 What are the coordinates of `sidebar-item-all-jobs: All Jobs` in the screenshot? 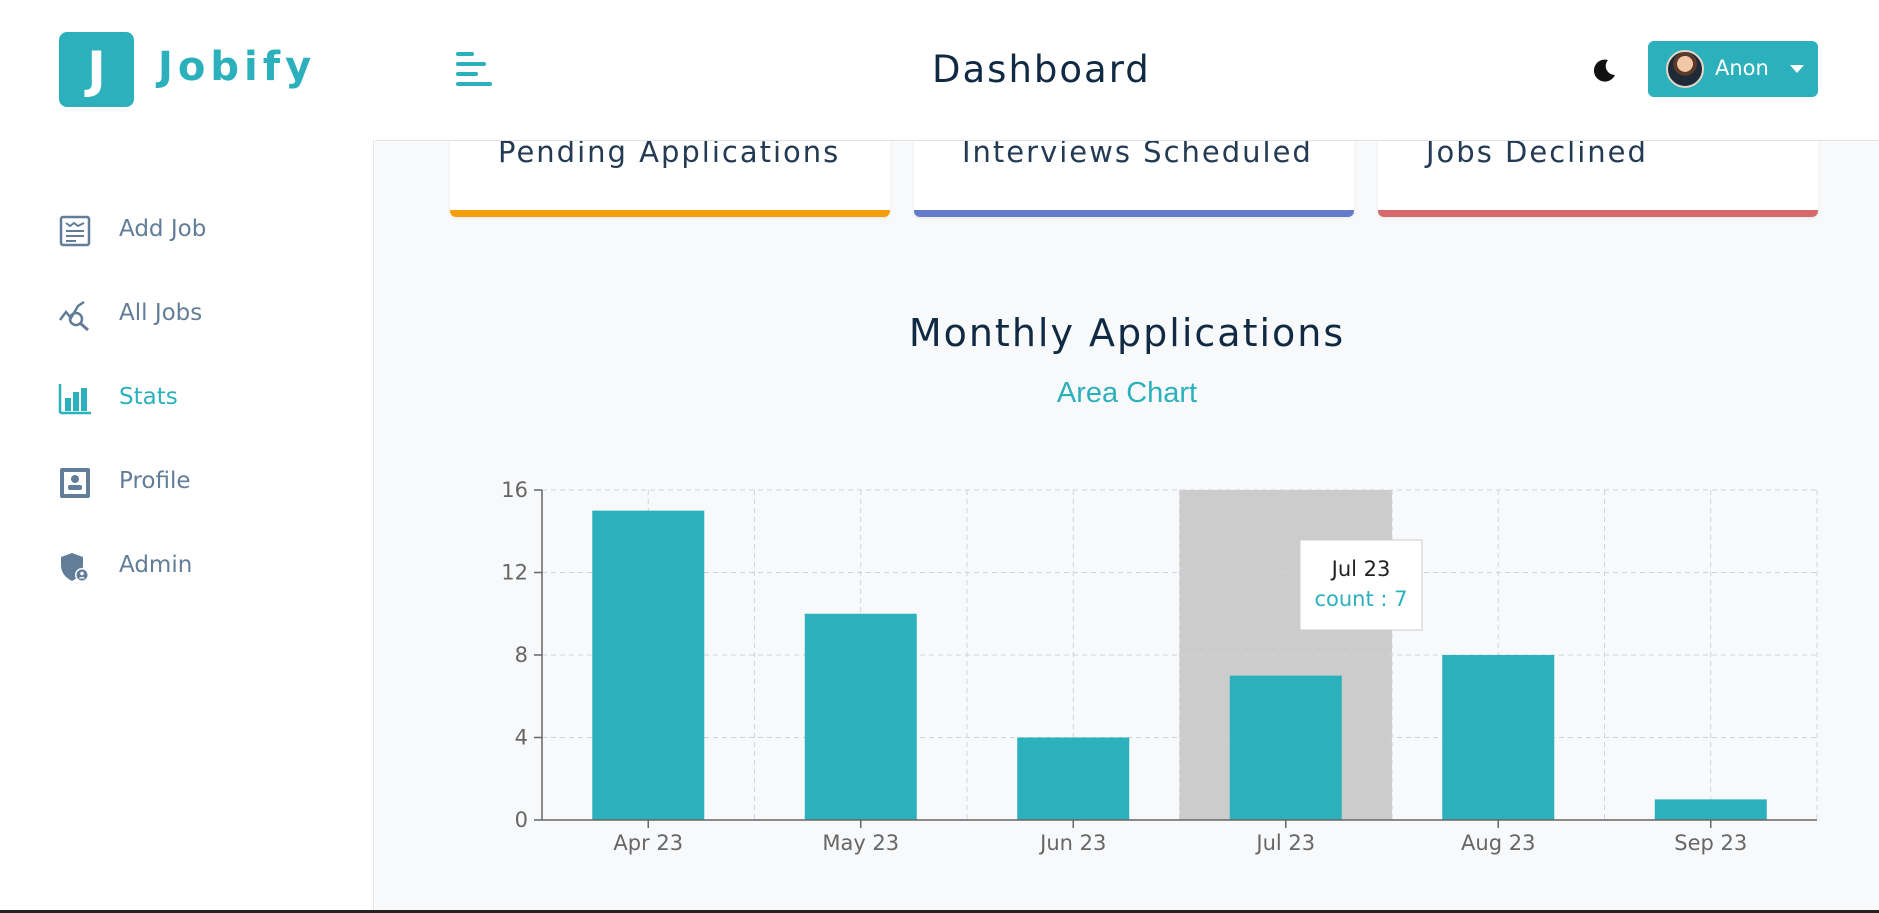 It's located at (208, 314).